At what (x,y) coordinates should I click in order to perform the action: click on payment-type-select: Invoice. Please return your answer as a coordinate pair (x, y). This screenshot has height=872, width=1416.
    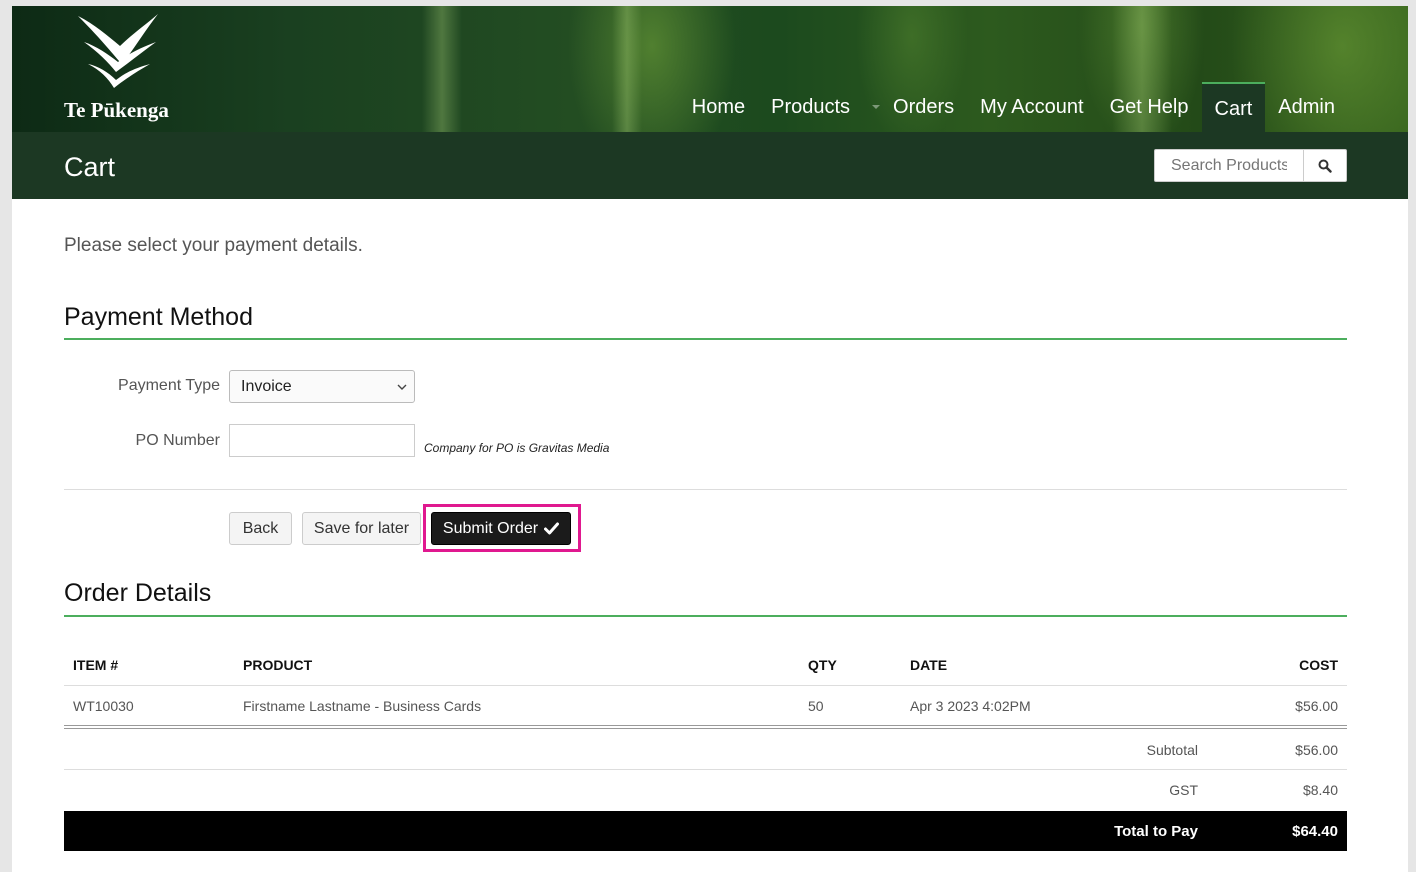
    Looking at the image, I should click on (322, 386).